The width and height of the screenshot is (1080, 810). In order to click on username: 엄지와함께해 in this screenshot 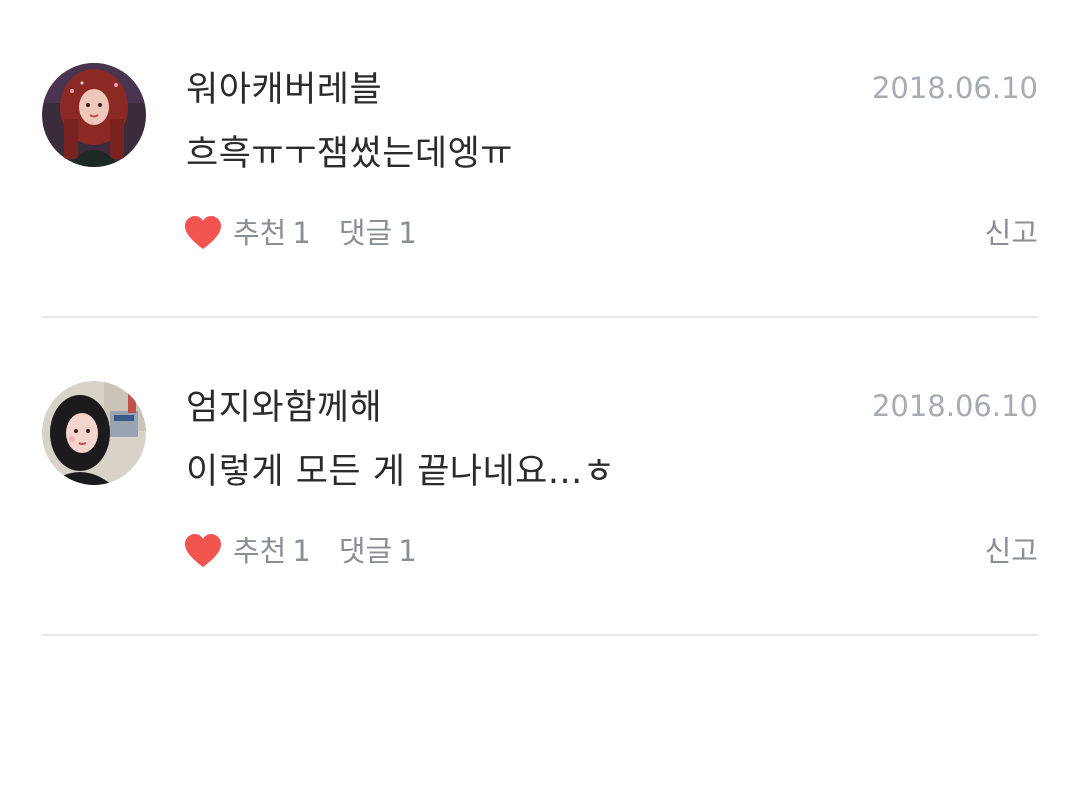, I will do `click(284, 408)`.